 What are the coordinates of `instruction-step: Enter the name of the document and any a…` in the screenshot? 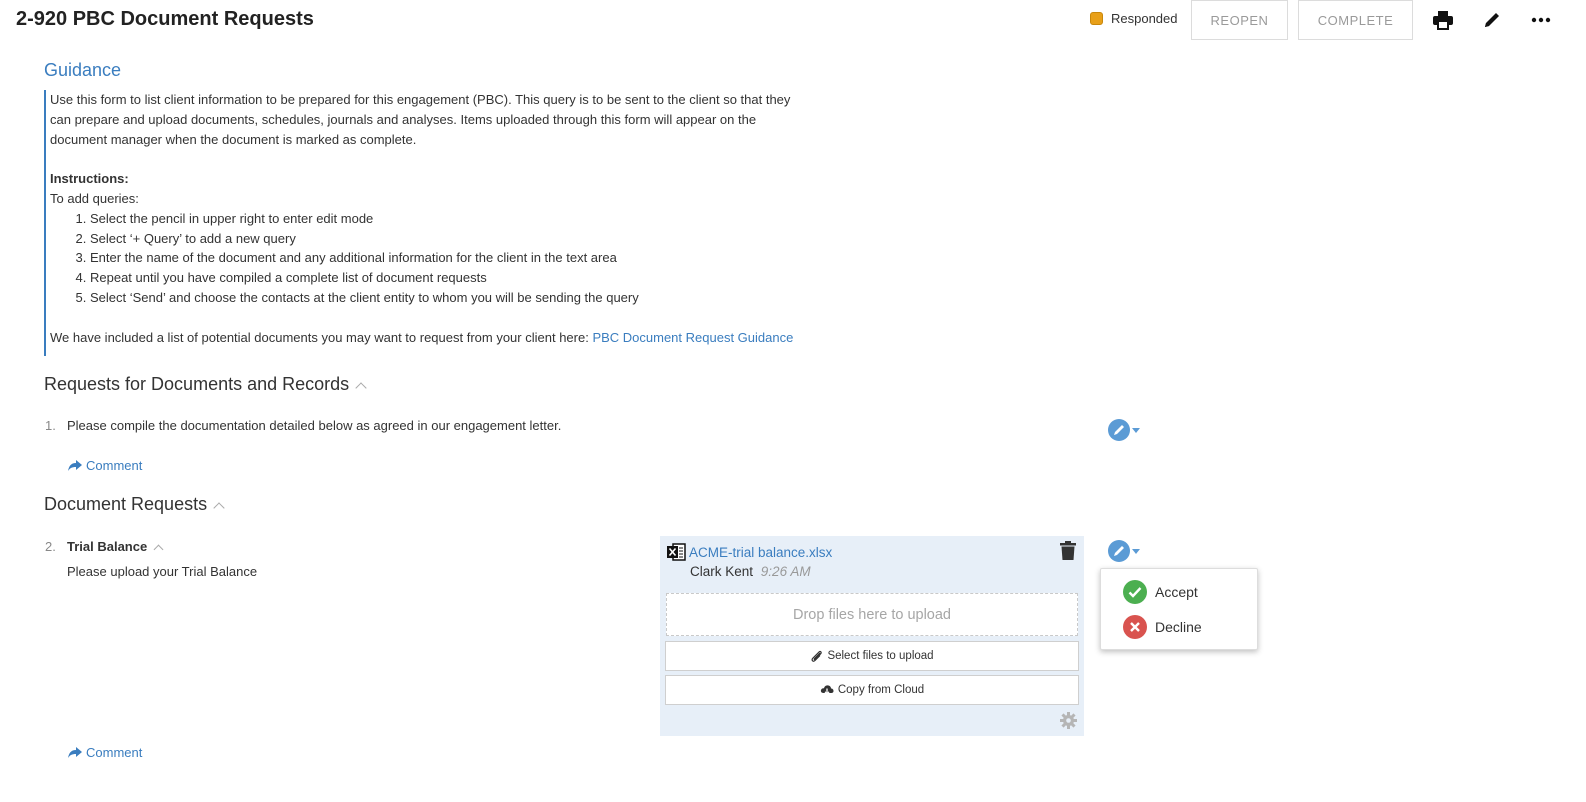 It's located at (467, 258).